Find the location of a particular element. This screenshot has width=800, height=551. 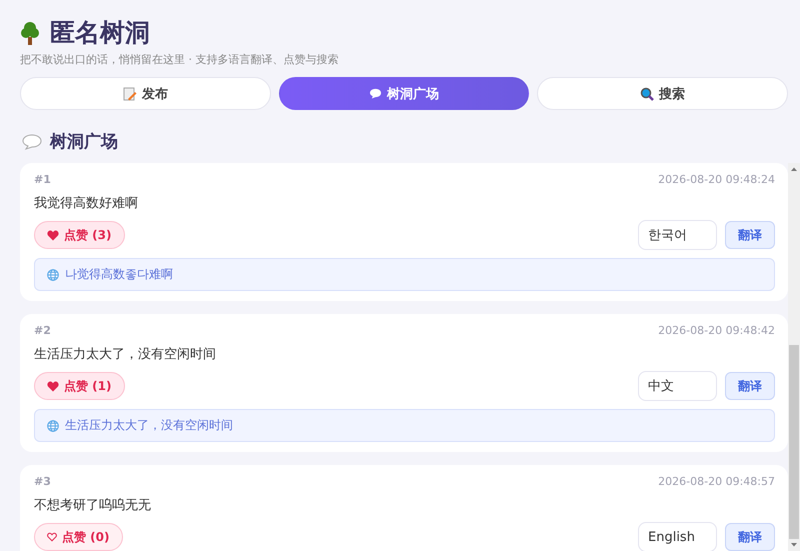

post-number: #2 is located at coordinates (42, 330).